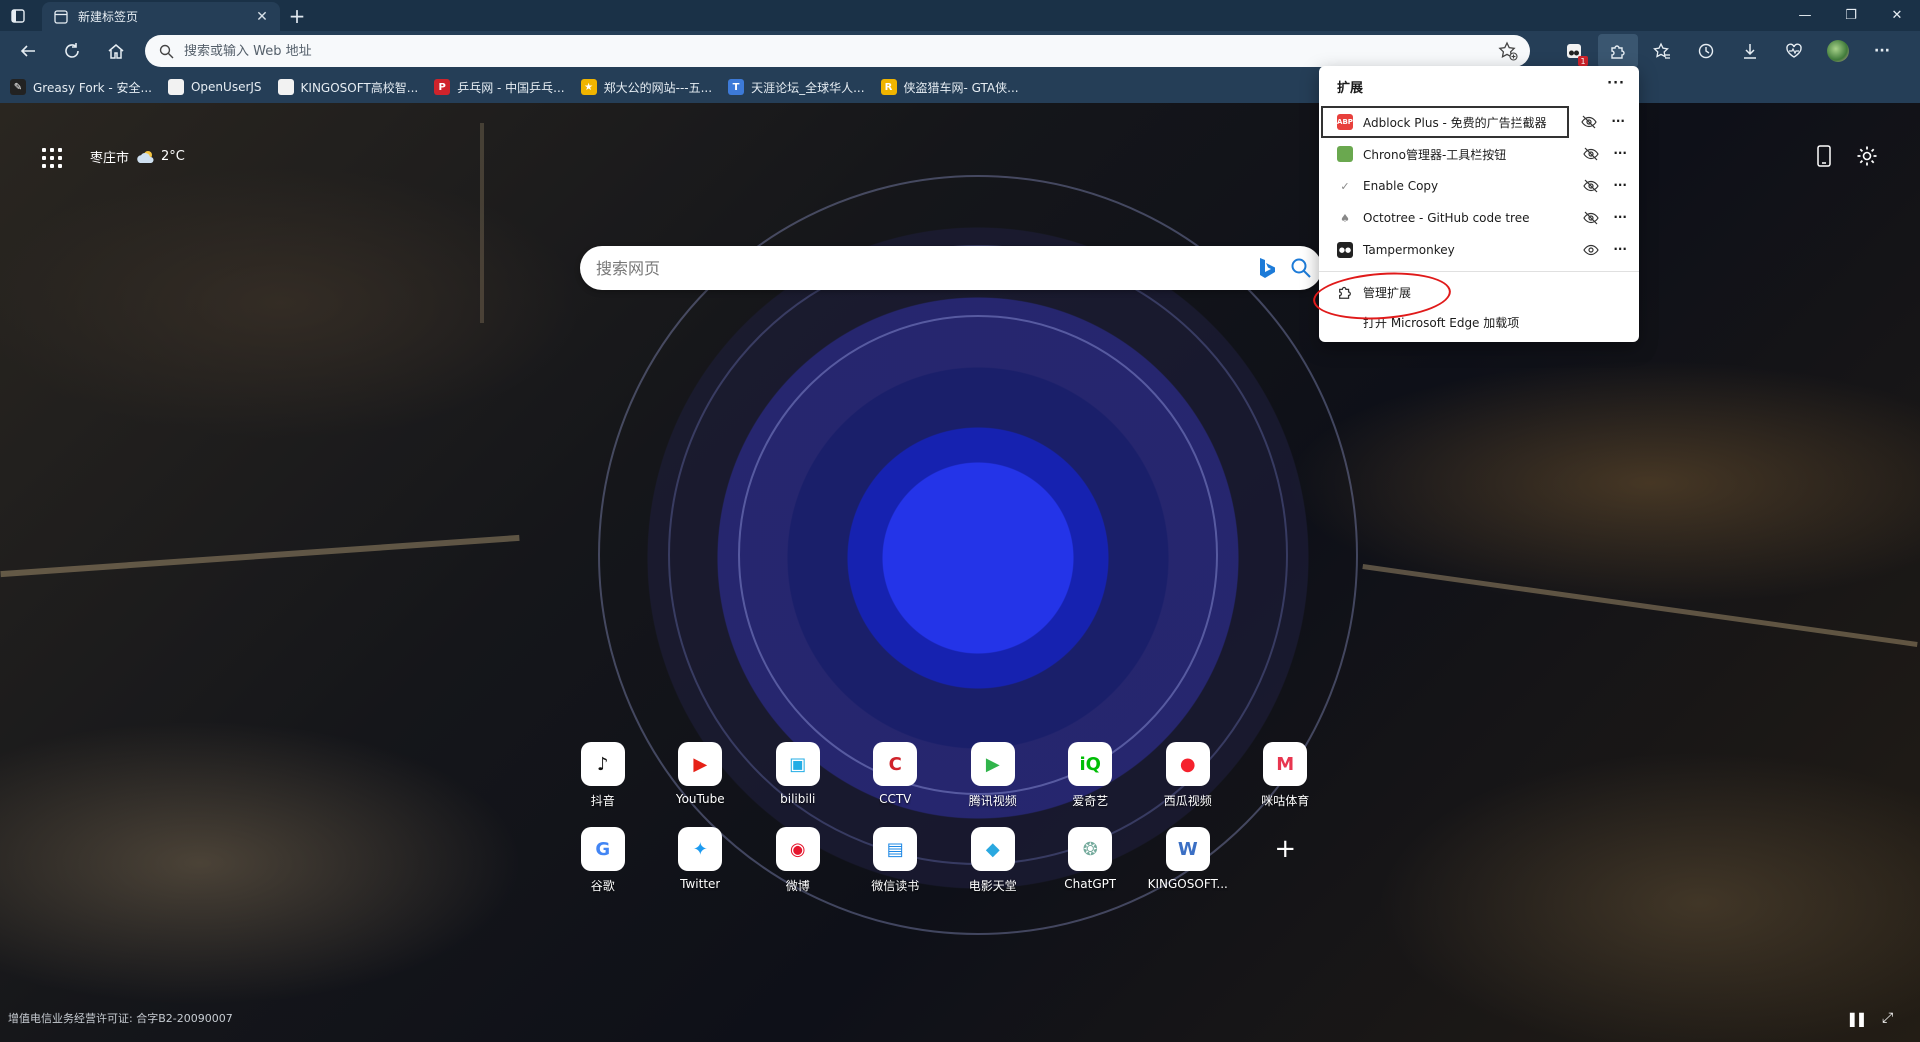 The image size is (1920, 1042). I want to click on downloads-button, so click(1750, 51).